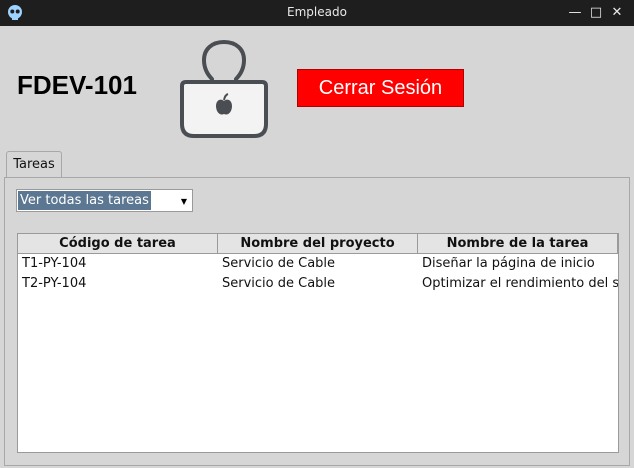  I want to click on task-filter-select: Ver todas las tareas ▼, so click(104, 200).